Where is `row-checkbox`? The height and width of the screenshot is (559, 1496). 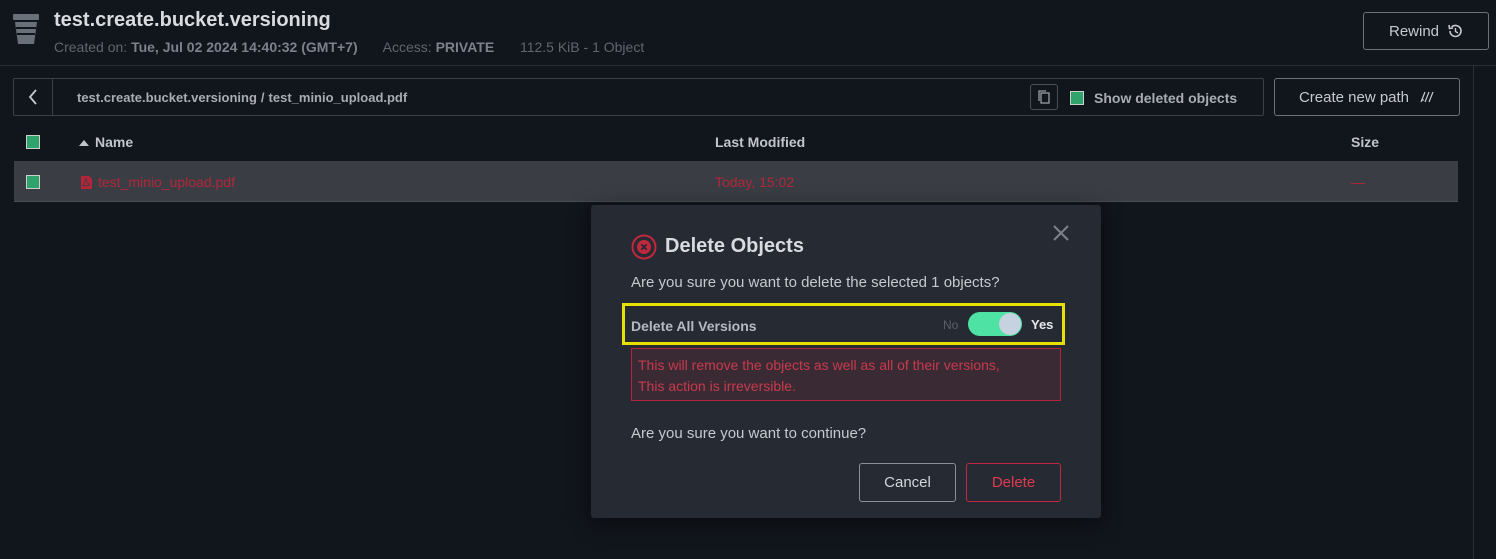 row-checkbox is located at coordinates (33, 182).